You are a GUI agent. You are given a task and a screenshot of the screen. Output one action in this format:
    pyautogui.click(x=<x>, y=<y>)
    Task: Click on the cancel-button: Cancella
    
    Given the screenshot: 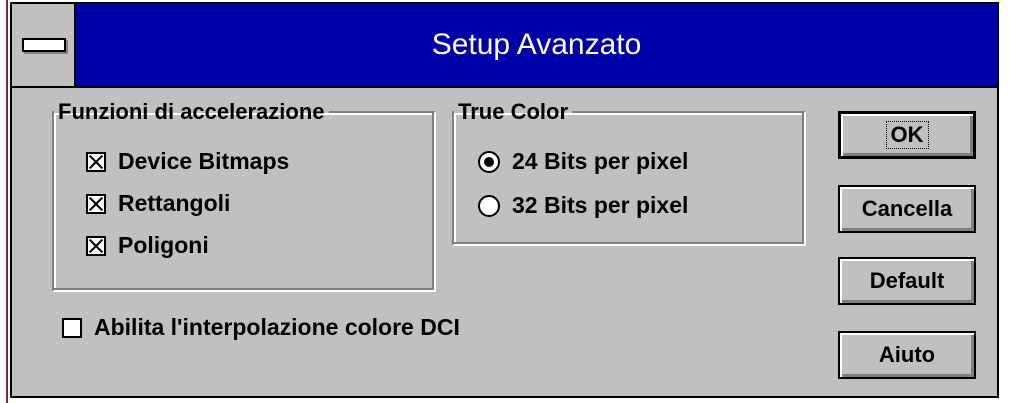 What is the action you would take?
    pyautogui.click(x=907, y=209)
    